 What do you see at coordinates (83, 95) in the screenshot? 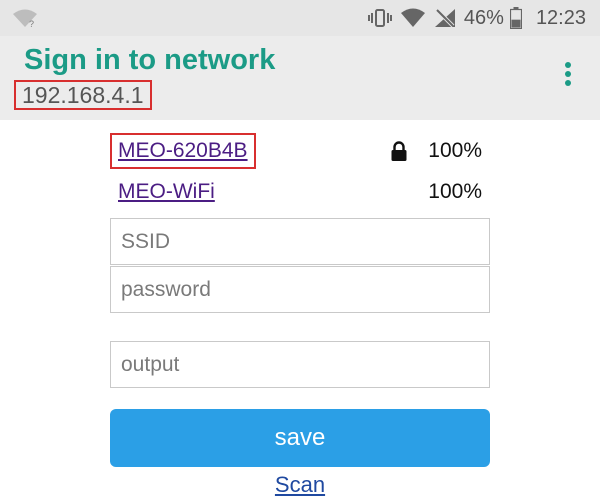
I see `page-url: 192.168.4.1` at bounding box center [83, 95].